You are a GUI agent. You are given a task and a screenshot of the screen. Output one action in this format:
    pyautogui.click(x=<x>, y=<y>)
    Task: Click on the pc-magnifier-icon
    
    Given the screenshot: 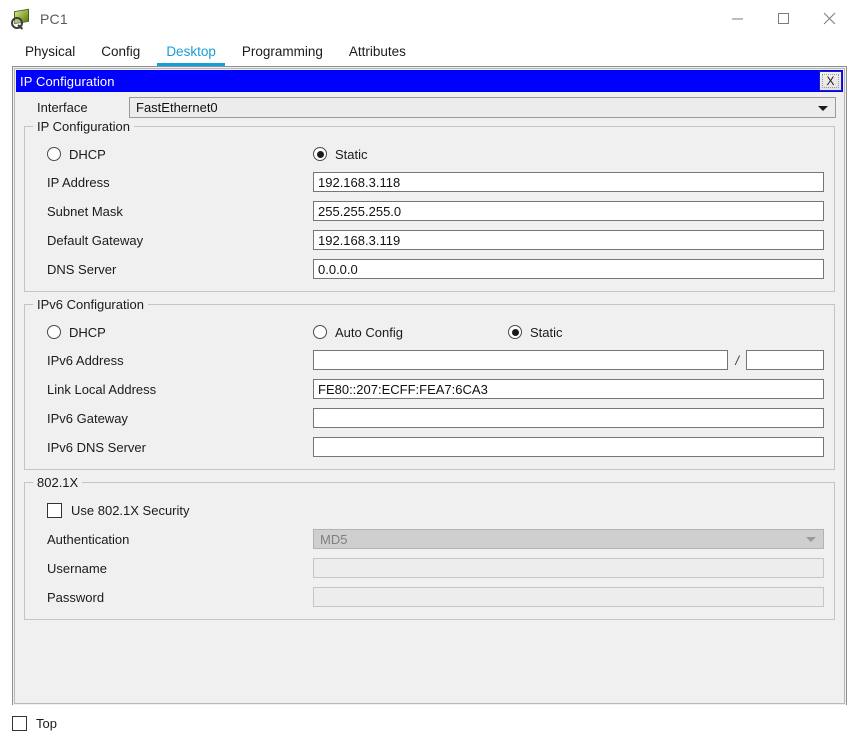 What is the action you would take?
    pyautogui.click(x=21, y=19)
    